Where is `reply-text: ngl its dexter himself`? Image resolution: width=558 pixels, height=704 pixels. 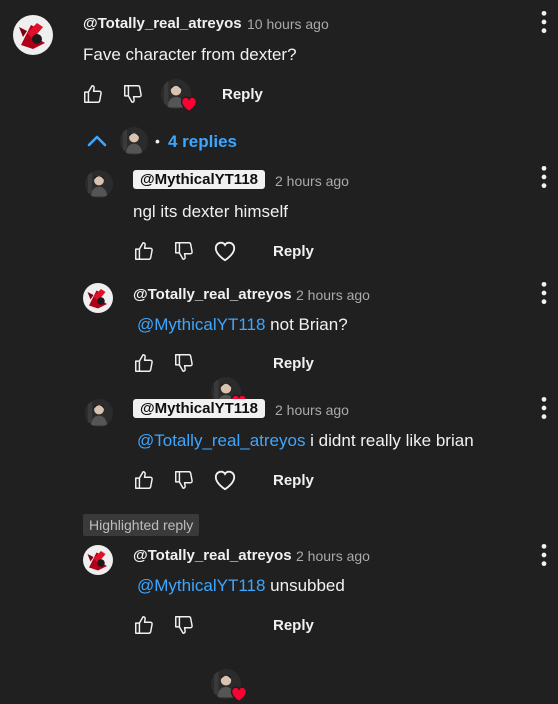 reply-text: ngl its dexter himself is located at coordinates (210, 212).